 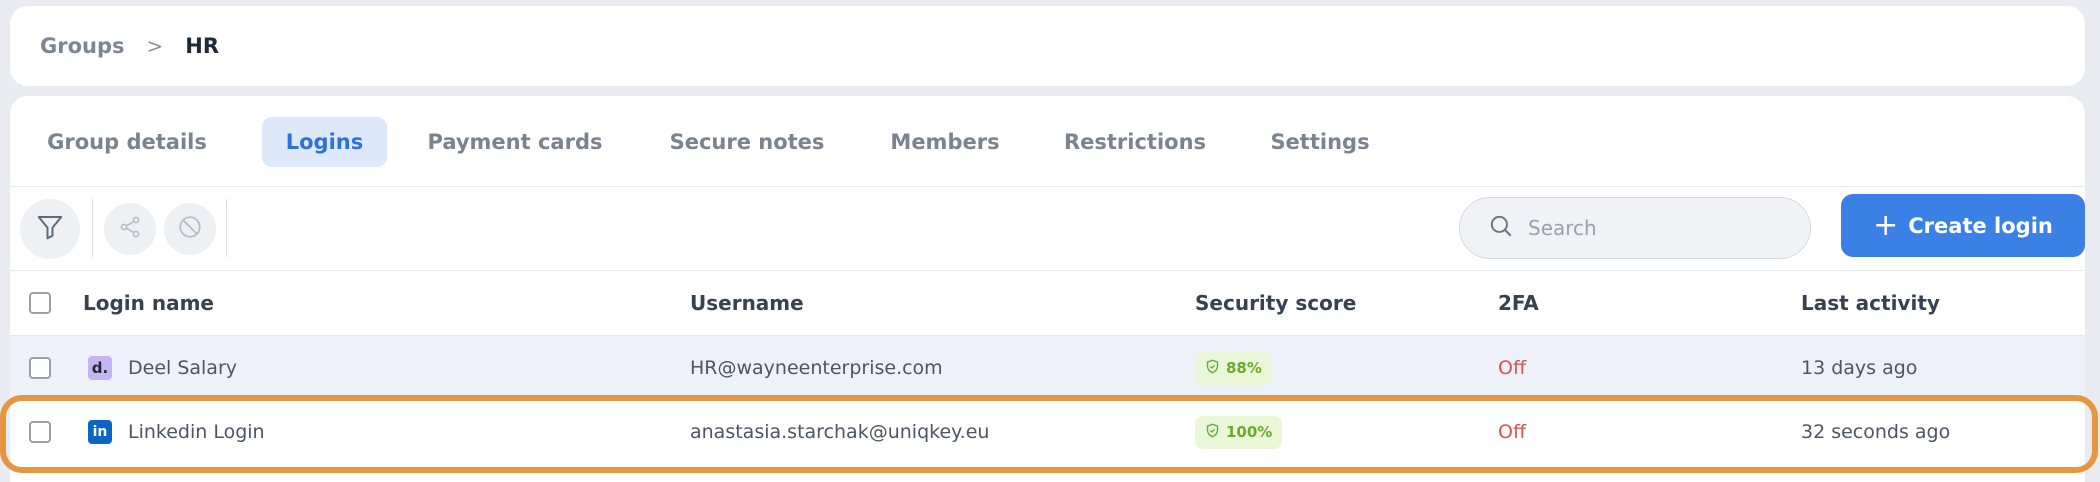 What do you see at coordinates (816, 368) in the screenshot?
I see `username-cell: HR@wayneenterprise.com` at bounding box center [816, 368].